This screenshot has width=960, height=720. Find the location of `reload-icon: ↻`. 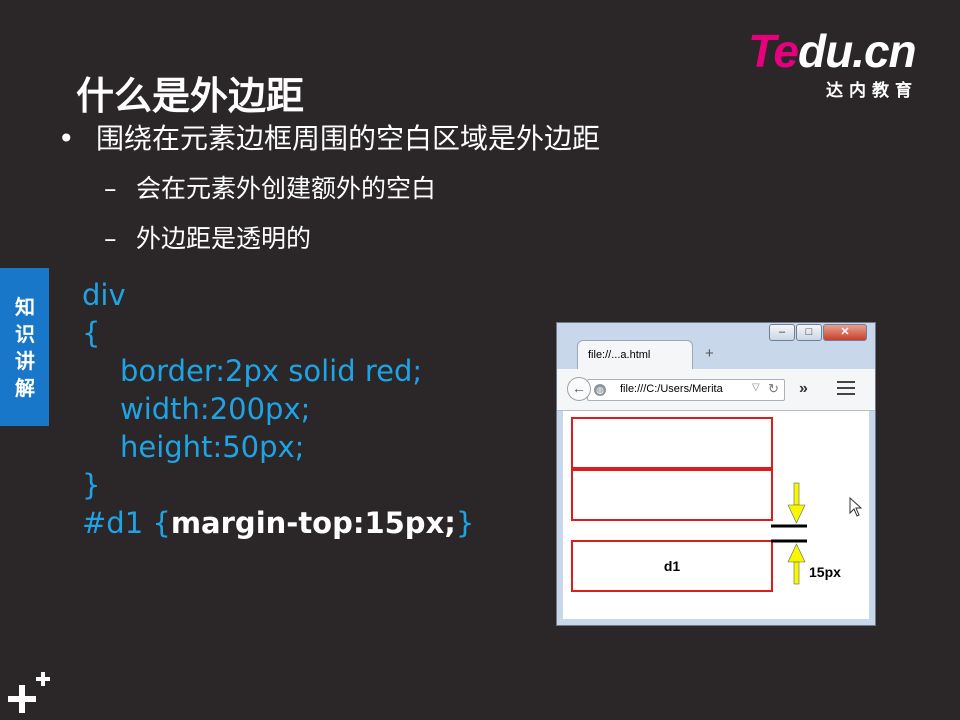

reload-icon: ↻ is located at coordinates (773, 389).